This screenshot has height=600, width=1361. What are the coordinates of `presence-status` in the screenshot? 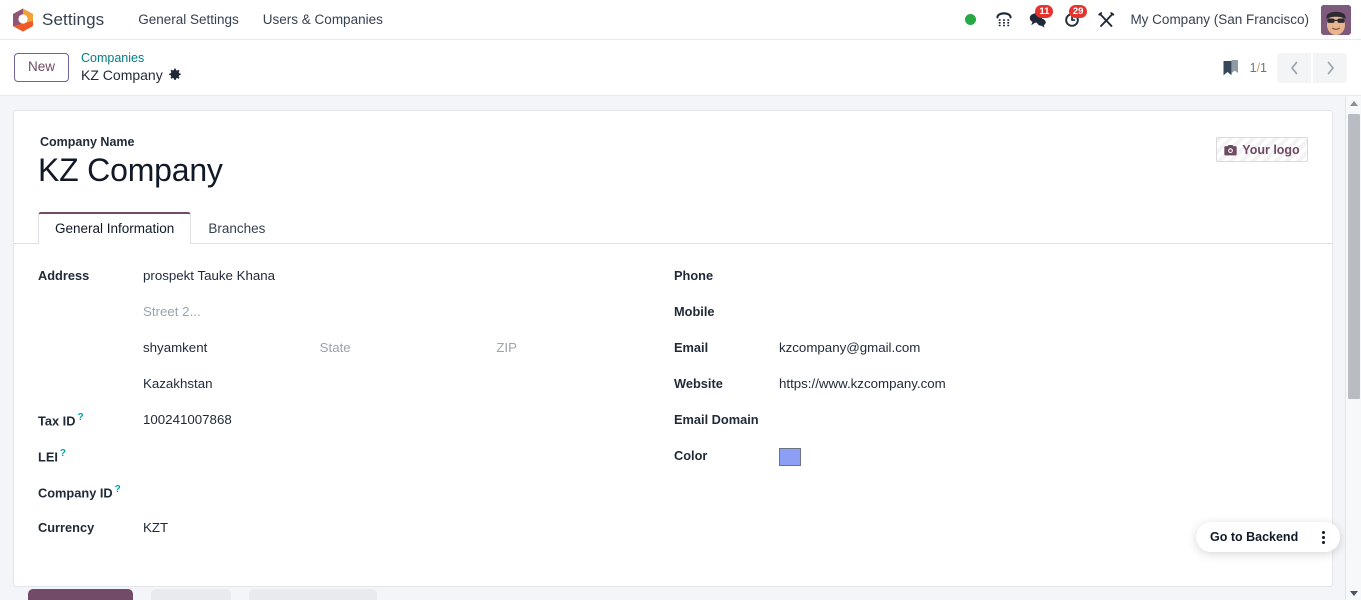 It's located at (970, 20).